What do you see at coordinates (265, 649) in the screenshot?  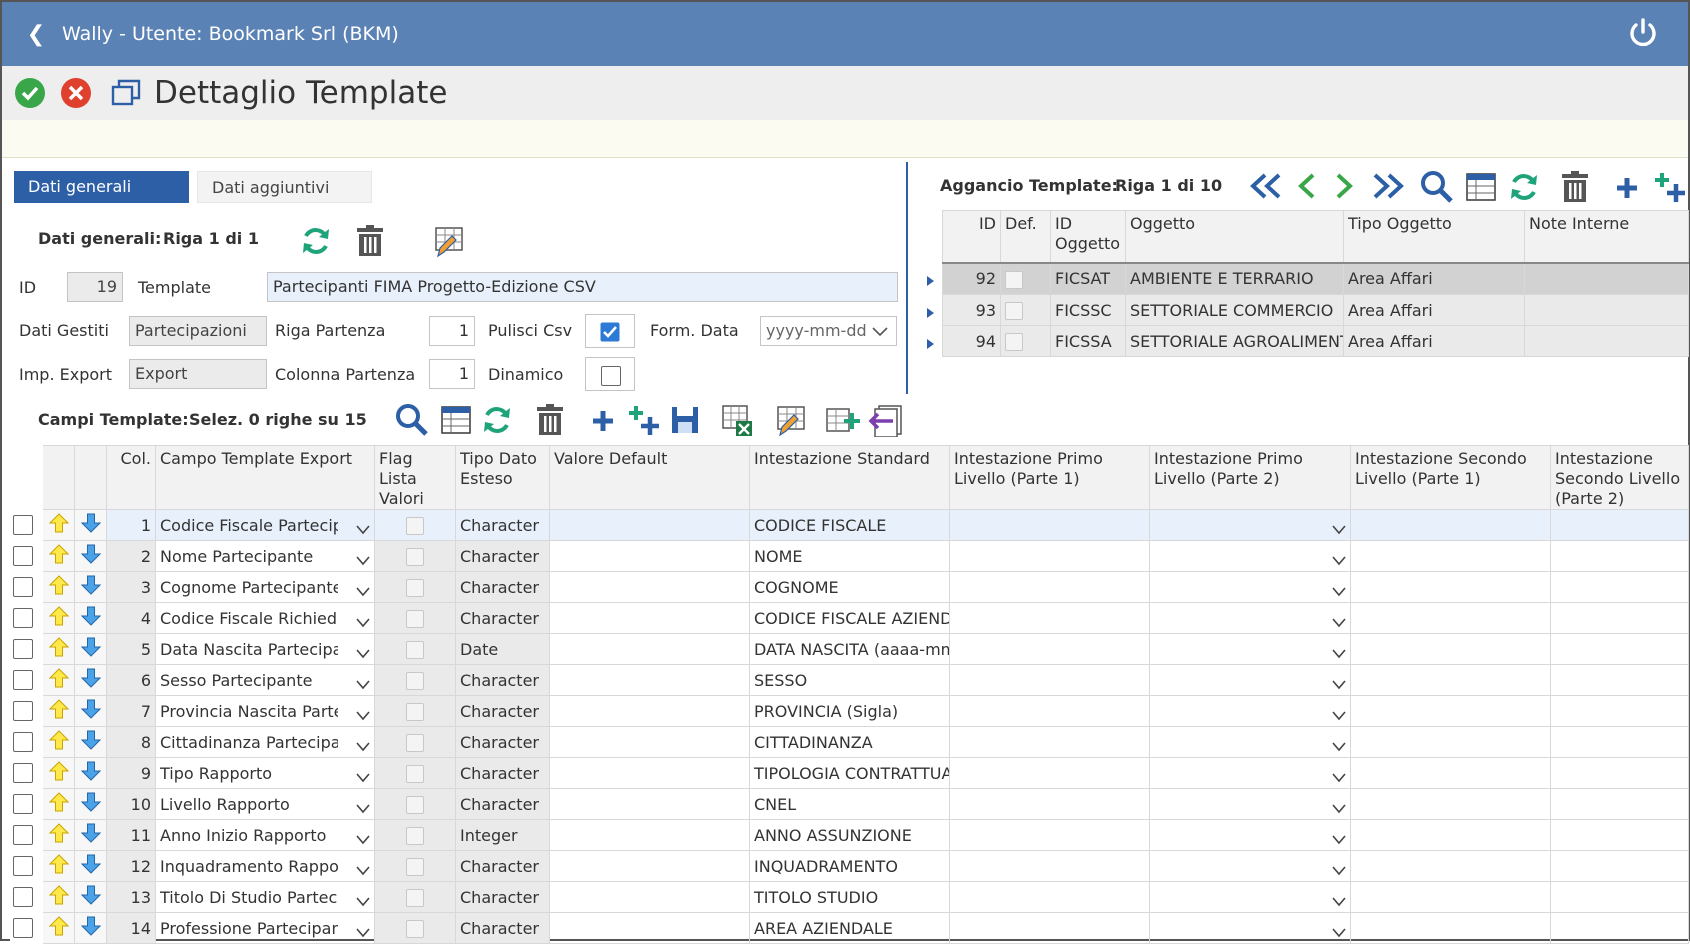 I see `cell-campo-select: Data Nascita Partecipante` at bounding box center [265, 649].